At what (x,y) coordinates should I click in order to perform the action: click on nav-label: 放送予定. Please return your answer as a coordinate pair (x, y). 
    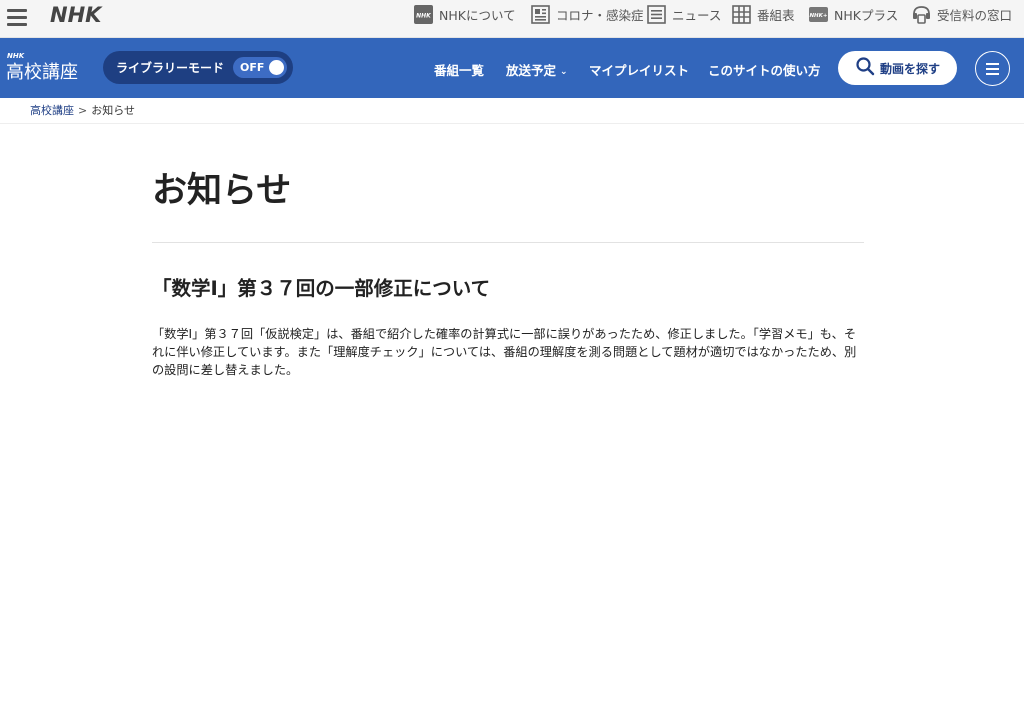
    Looking at the image, I should click on (531, 70).